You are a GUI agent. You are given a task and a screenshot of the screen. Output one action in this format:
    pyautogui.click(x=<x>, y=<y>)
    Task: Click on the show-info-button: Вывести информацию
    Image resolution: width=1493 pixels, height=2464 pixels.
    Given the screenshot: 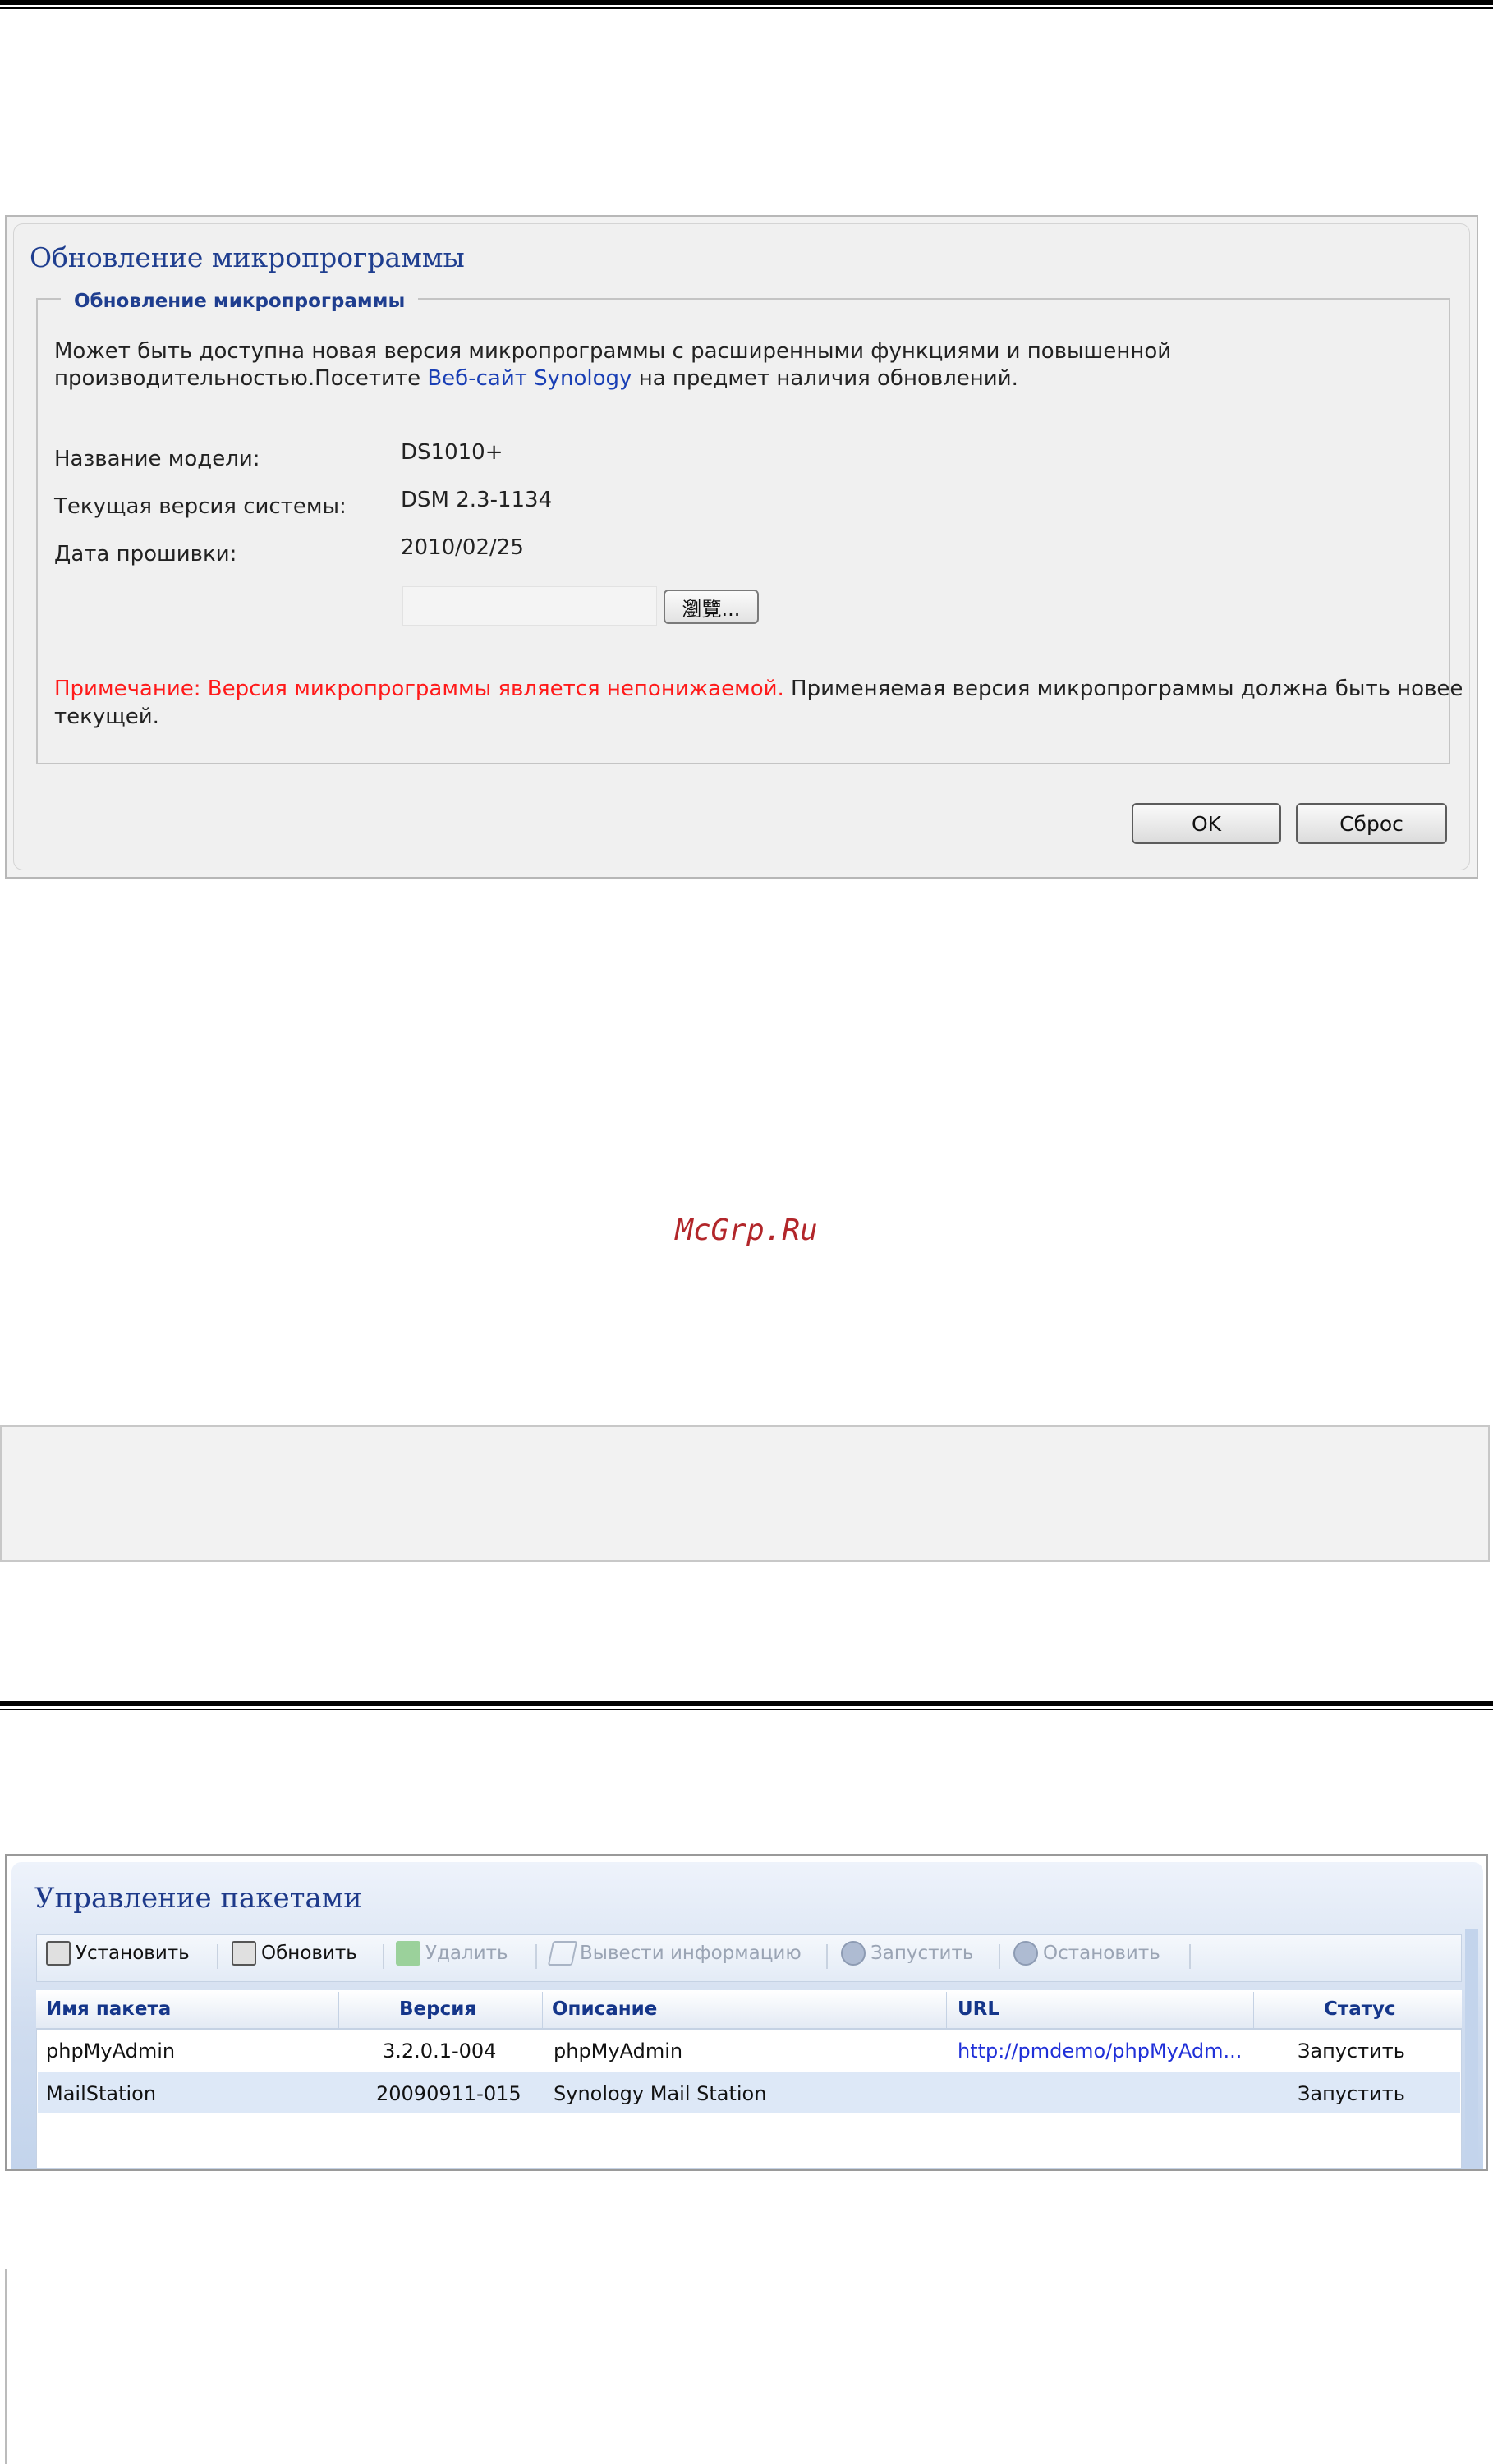 What is the action you would take?
    pyautogui.click(x=674, y=1954)
    